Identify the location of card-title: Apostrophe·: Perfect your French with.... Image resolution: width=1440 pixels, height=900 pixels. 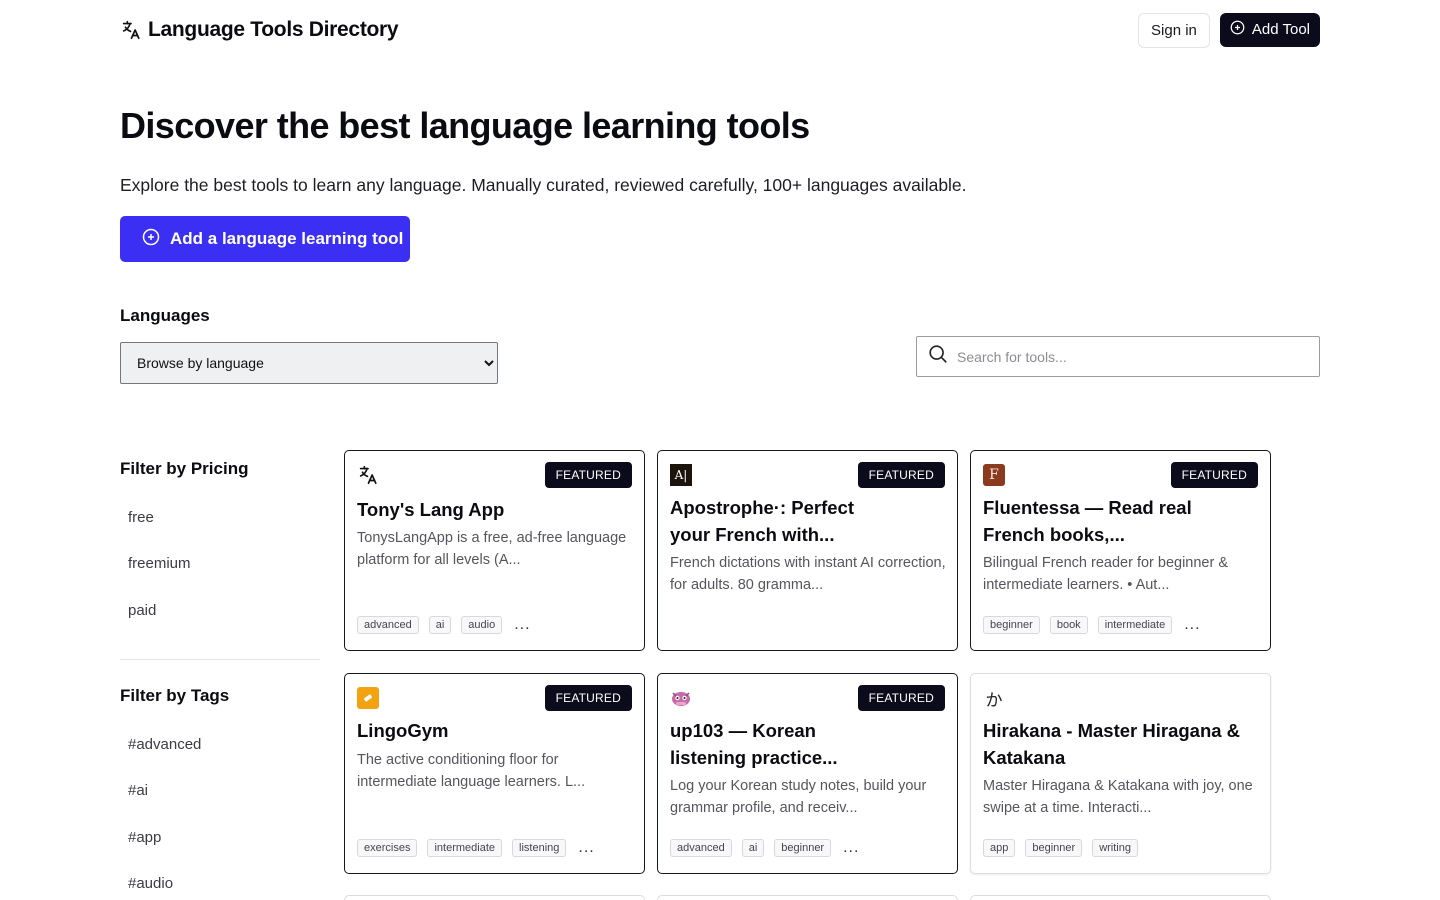
(775, 521).